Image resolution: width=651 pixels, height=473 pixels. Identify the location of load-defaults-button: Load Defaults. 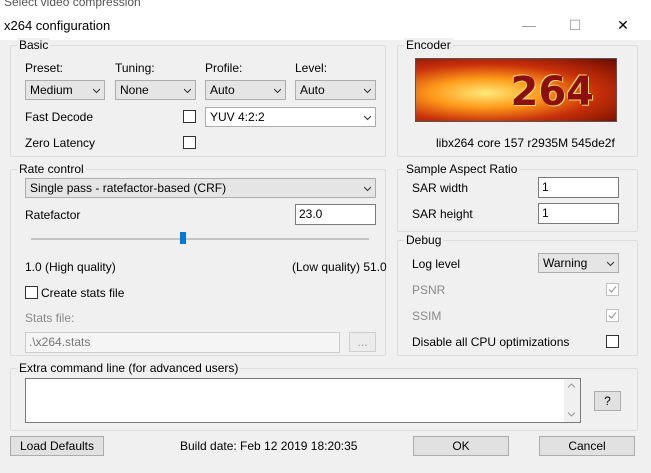
(57, 446).